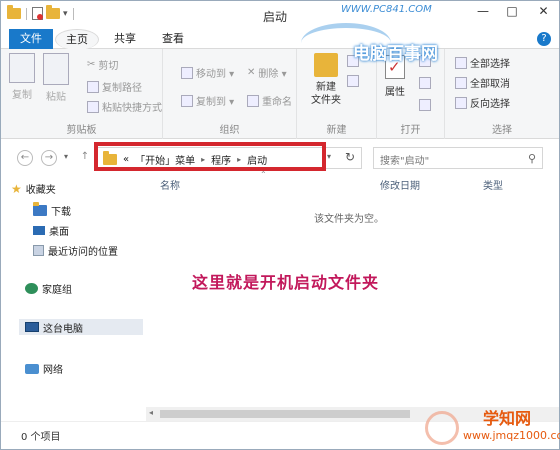 This screenshot has width=560, height=450. I want to click on minimize-button: —, so click(483, 11).